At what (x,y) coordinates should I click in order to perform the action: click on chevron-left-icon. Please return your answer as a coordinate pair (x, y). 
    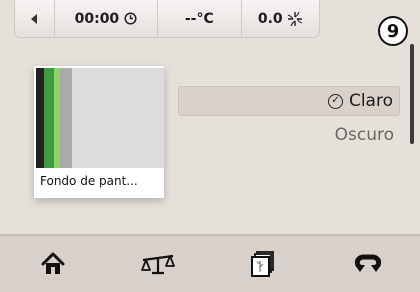
    Looking at the image, I should click on (34, 18).